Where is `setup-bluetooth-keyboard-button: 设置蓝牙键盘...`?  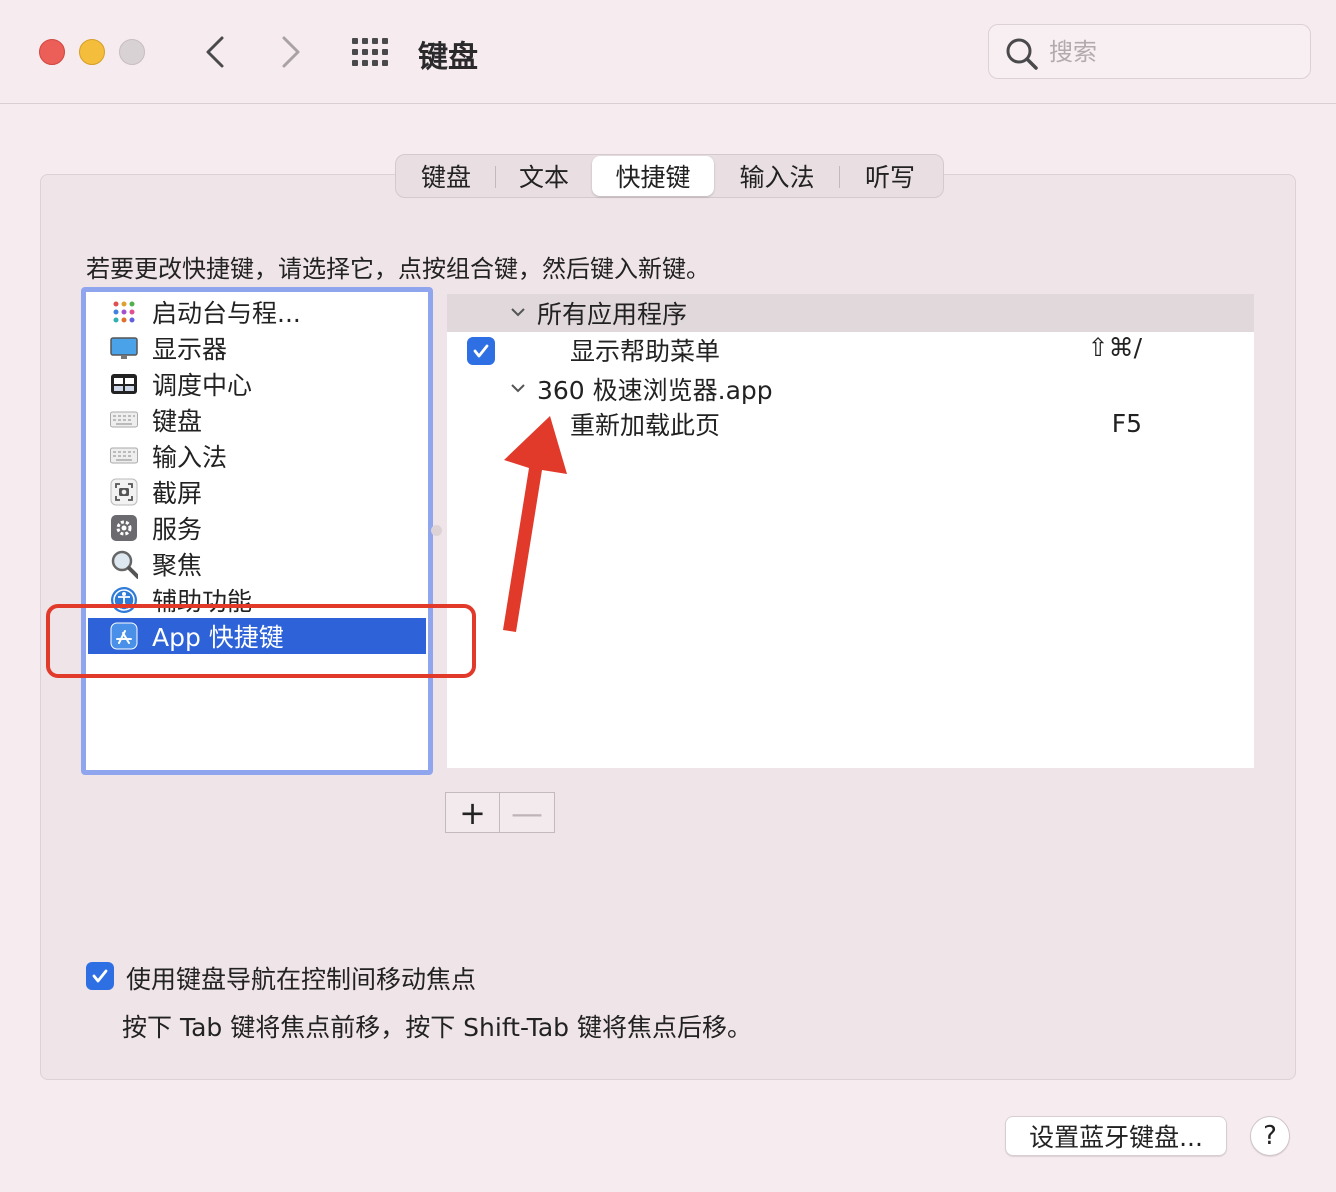 setup-bluetooth-keyboard-button: 设置蓝牙键盘... is located at coordinates (1116, 1136).